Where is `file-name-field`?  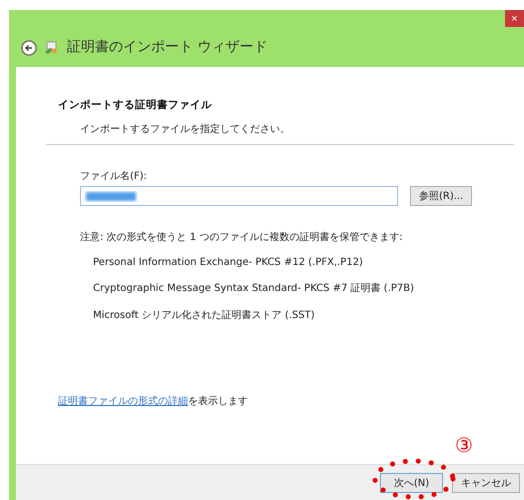
file-name-field is located at coordinates (239, 196).